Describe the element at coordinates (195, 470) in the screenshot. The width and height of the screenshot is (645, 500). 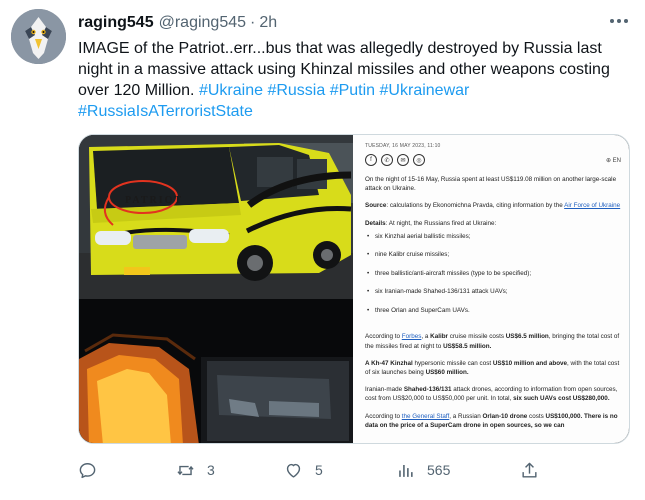
I see `retweet-button: 3` at that location.